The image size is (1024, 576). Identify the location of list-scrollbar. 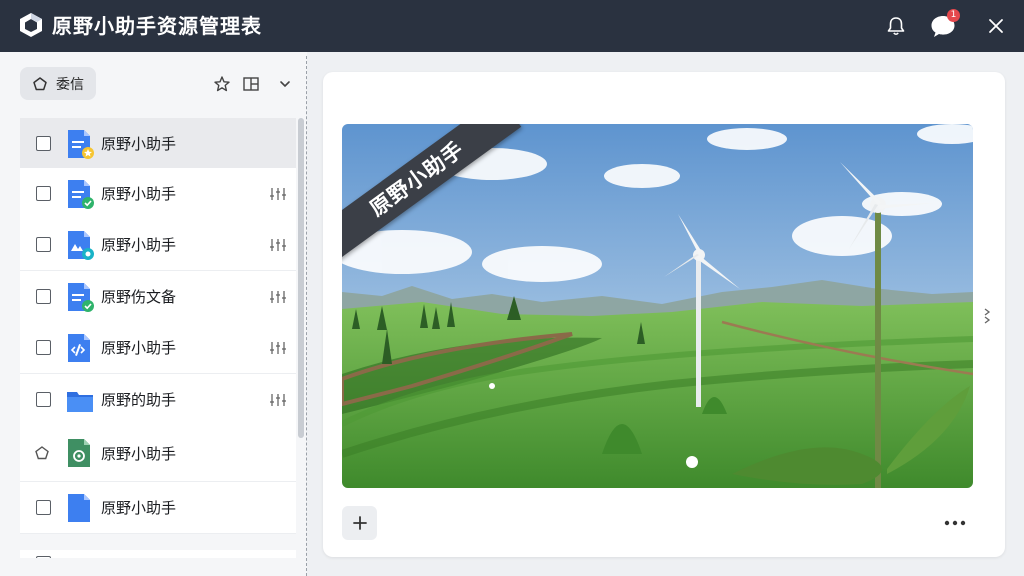
(301, 278).